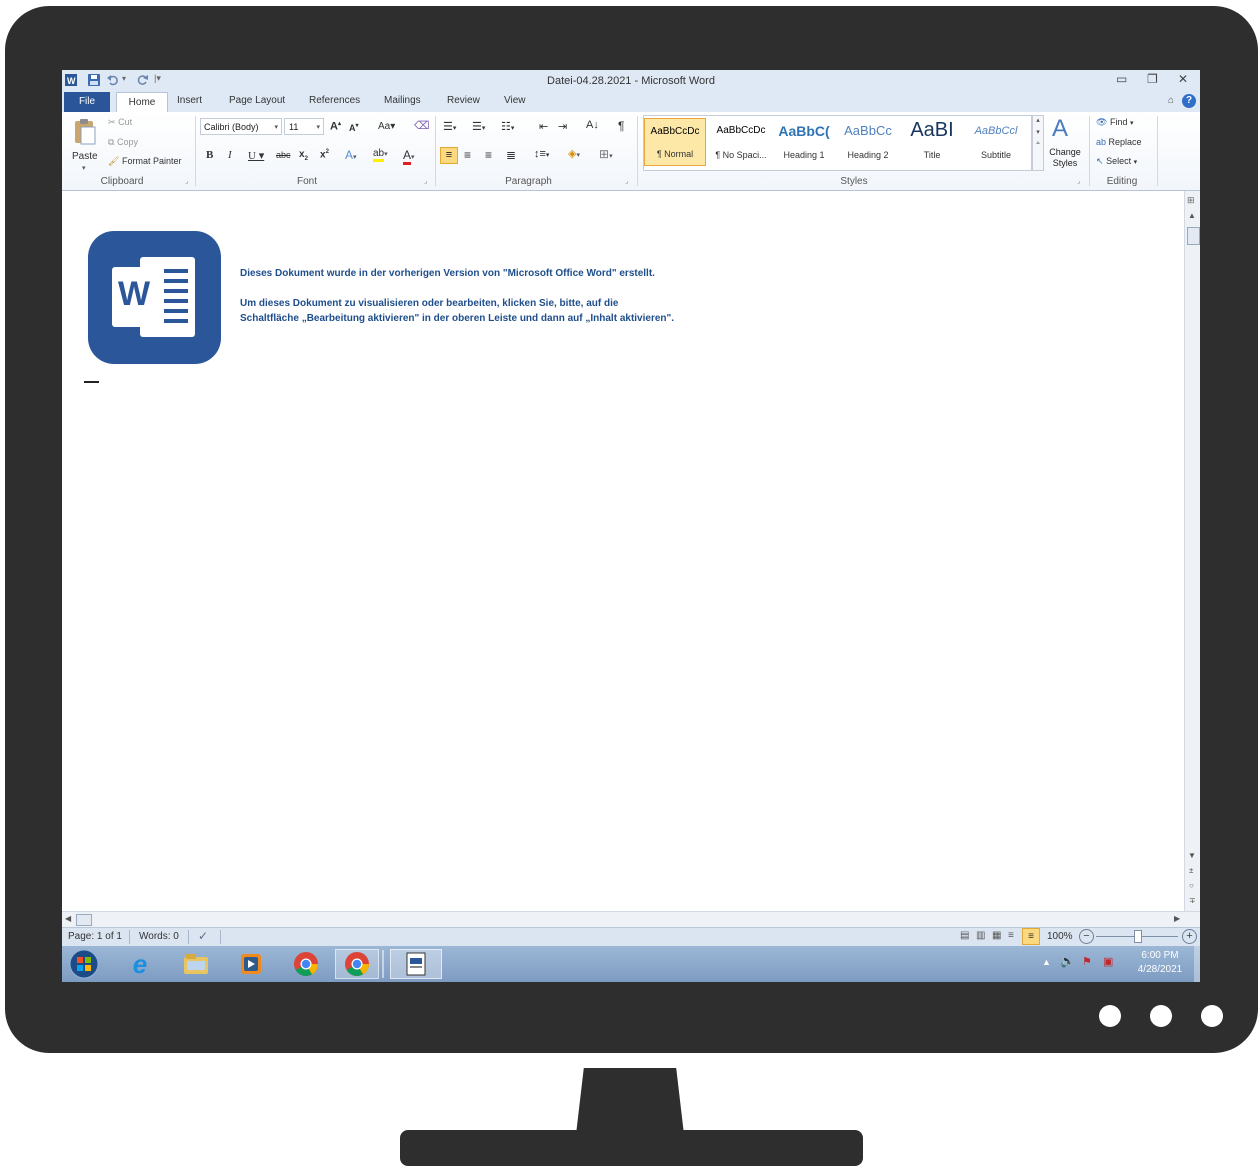 The width and height of the screenshot is (1258, 1169). Describe the element at coordinates (84, 964) in the screenshot. I see `start-button` at that location.